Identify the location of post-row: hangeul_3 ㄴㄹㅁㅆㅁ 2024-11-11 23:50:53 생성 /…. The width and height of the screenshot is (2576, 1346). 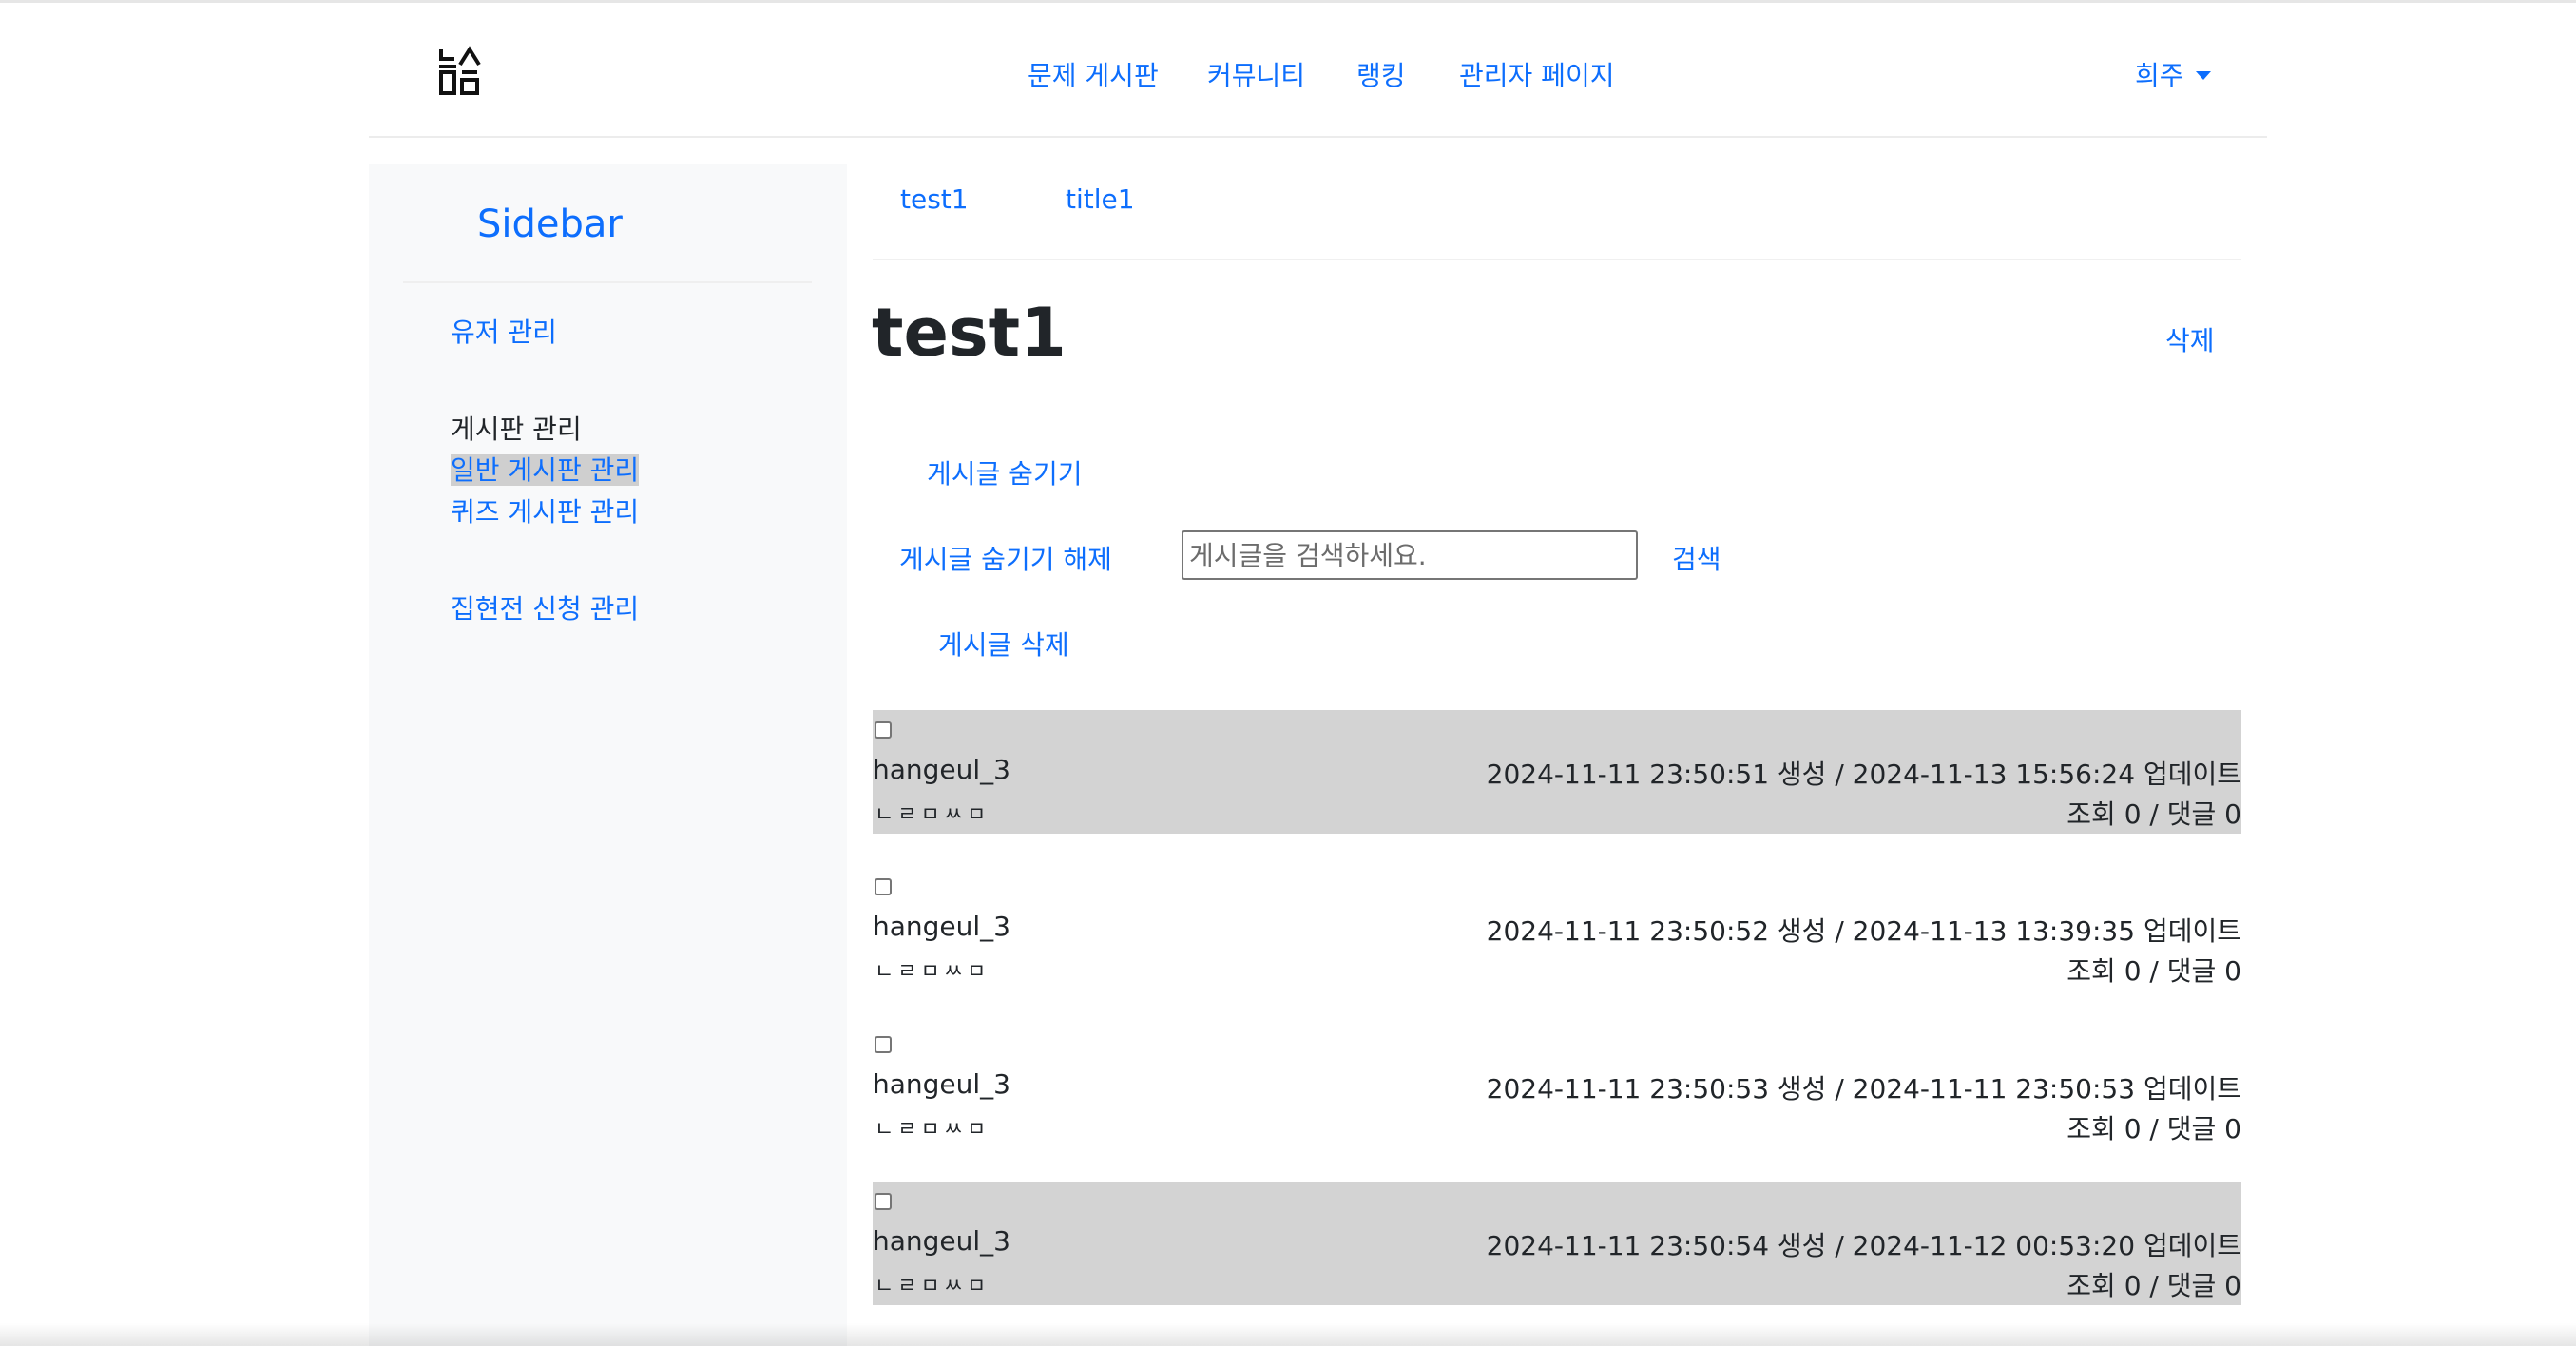
(1557, 1086).